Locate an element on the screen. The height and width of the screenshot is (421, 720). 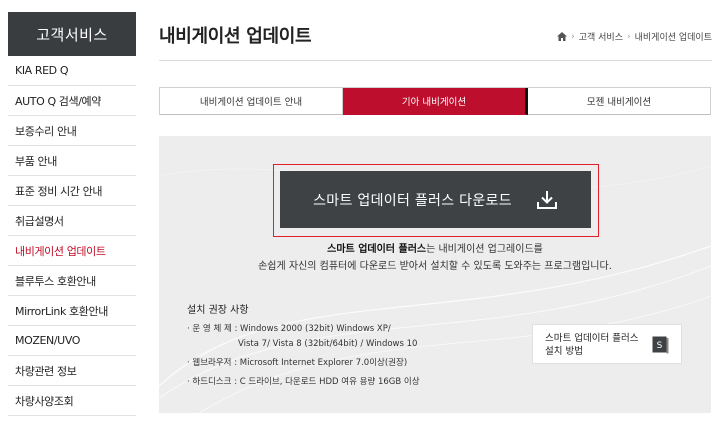
book-icon-letter: S is located at coordinates (660, 346).